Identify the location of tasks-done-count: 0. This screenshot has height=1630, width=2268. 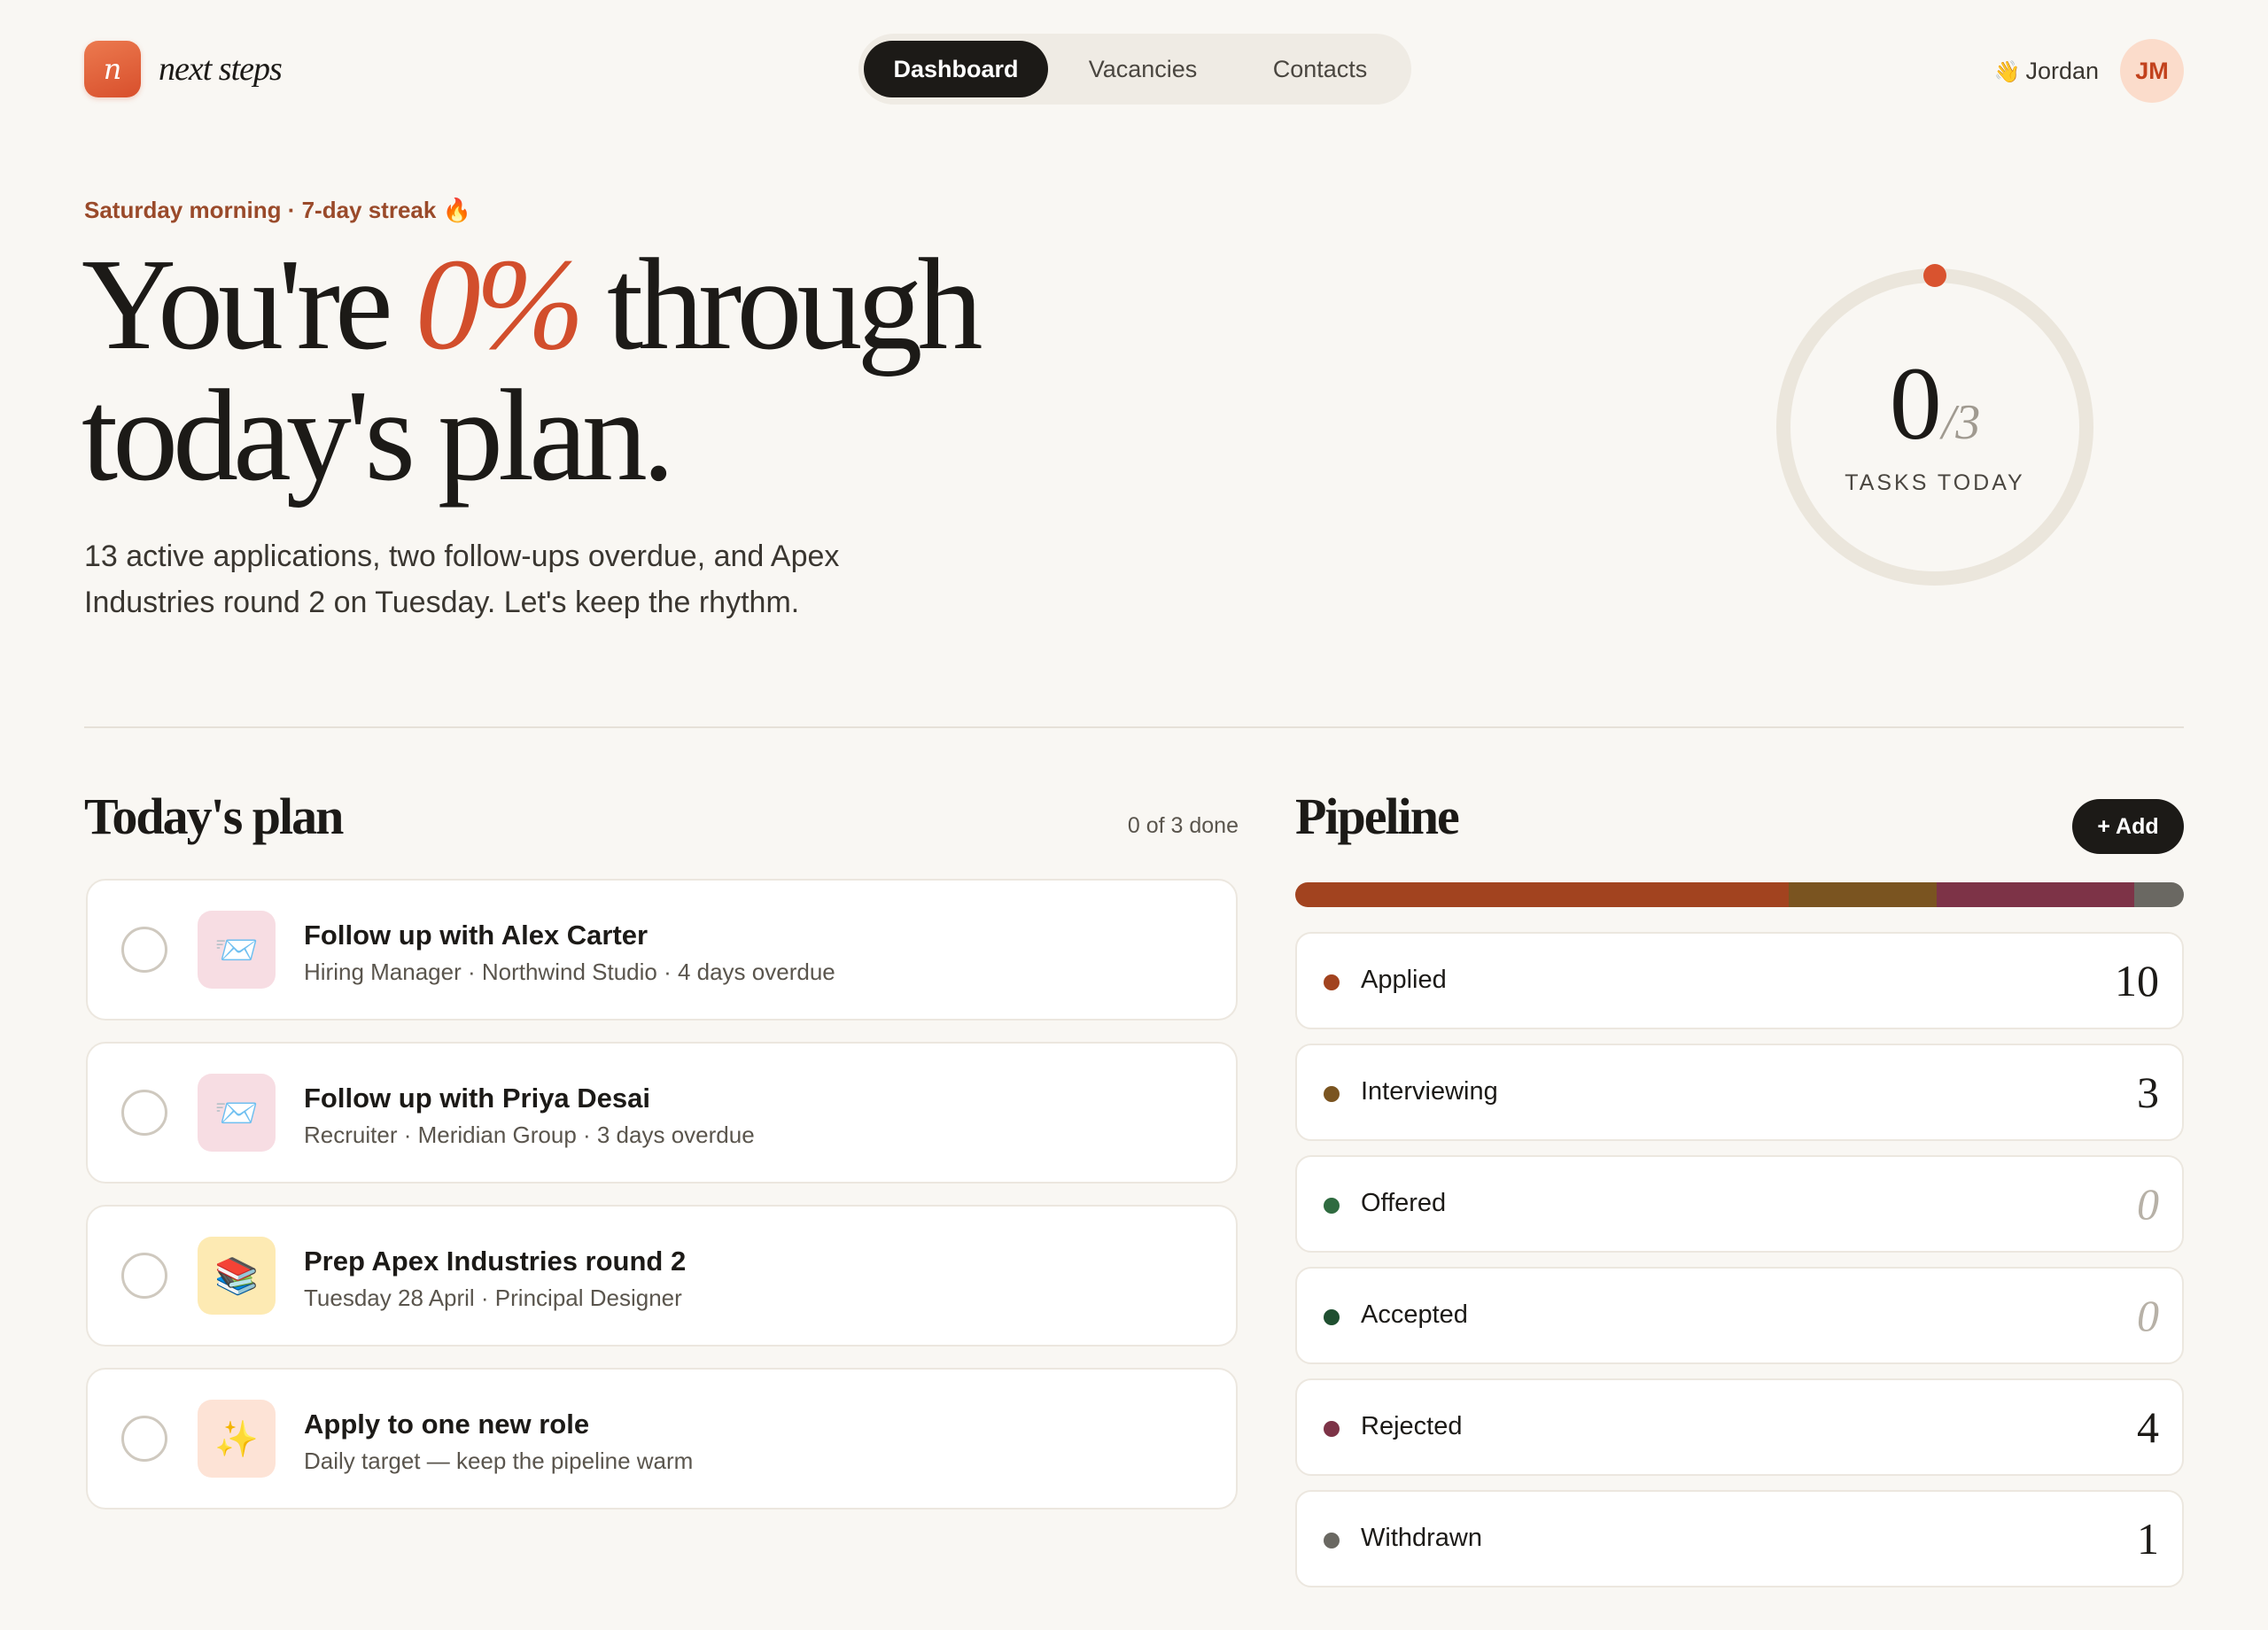
(1915, 403).